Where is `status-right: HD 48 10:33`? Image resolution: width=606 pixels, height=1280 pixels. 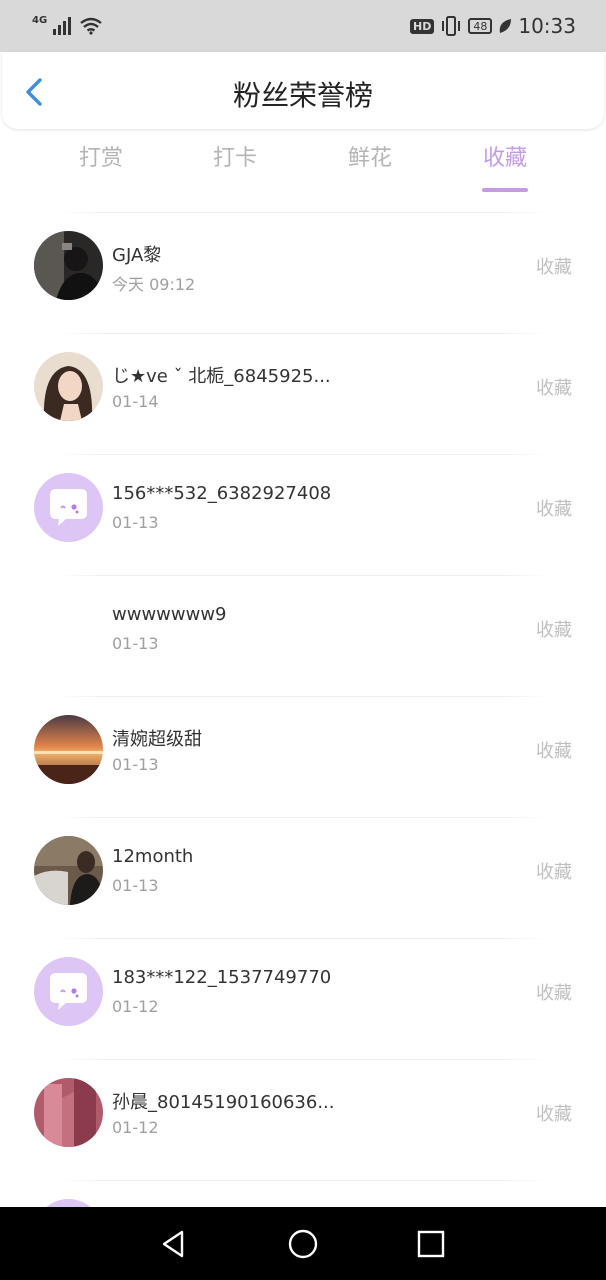 status-right: HD 48 10:33 is located at coordinates (493, 26).